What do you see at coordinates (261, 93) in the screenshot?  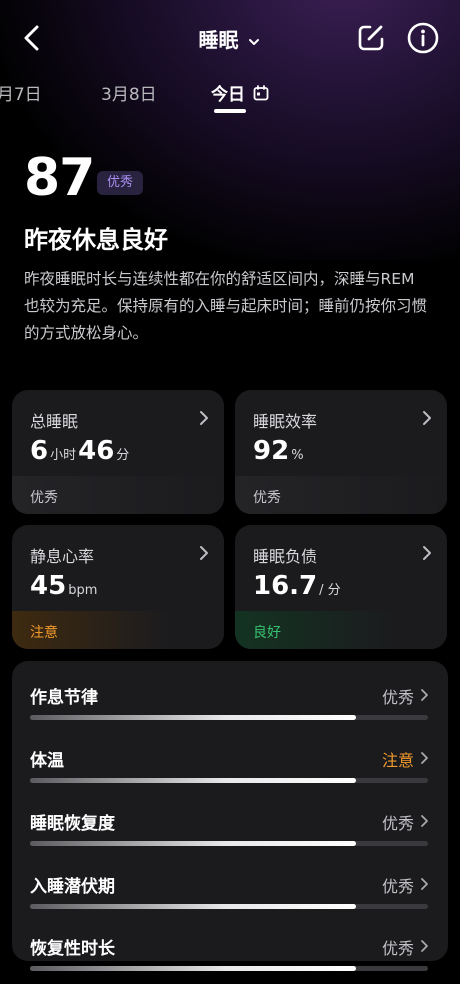 I see `calendar-icon` at bounding box center [261, 93].